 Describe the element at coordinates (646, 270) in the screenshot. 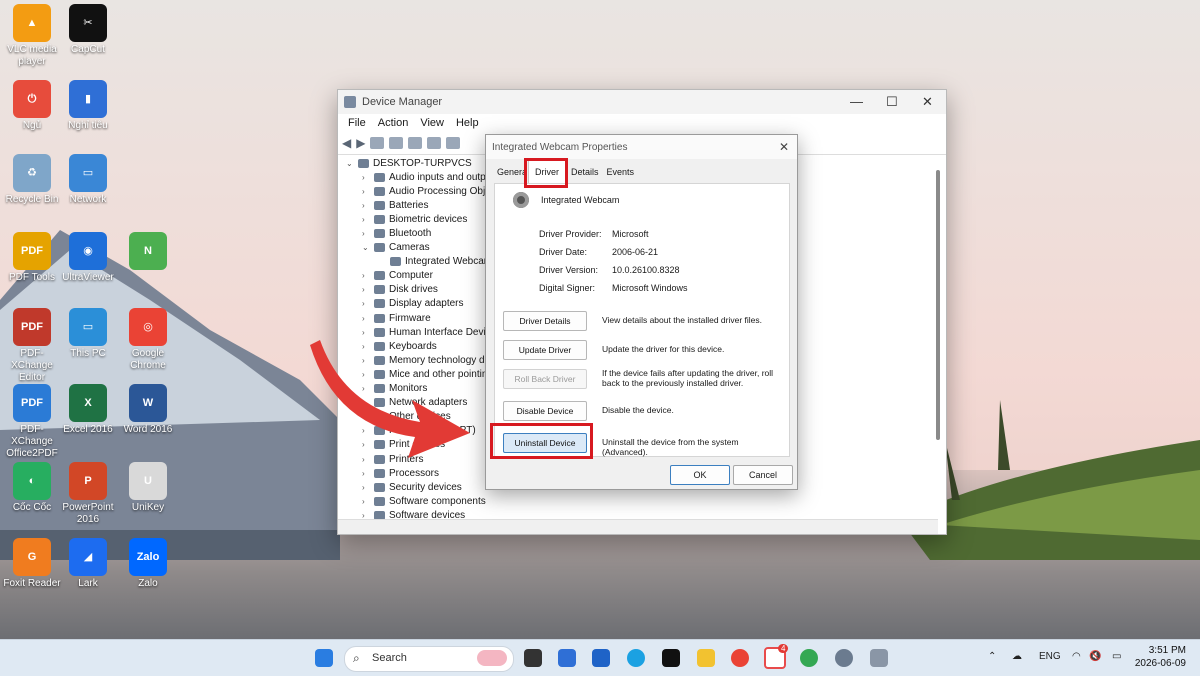

I see `driver-version-value: 10.0.26100.8328` at that location.